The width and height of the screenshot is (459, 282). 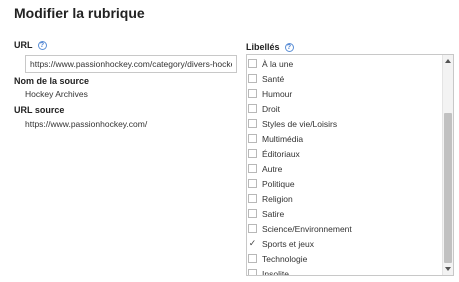 What do you see at coordinates (56, 94) in the screenshot?
I see `source-name-value: Hockey Archives` at bounding box center [56, 94].